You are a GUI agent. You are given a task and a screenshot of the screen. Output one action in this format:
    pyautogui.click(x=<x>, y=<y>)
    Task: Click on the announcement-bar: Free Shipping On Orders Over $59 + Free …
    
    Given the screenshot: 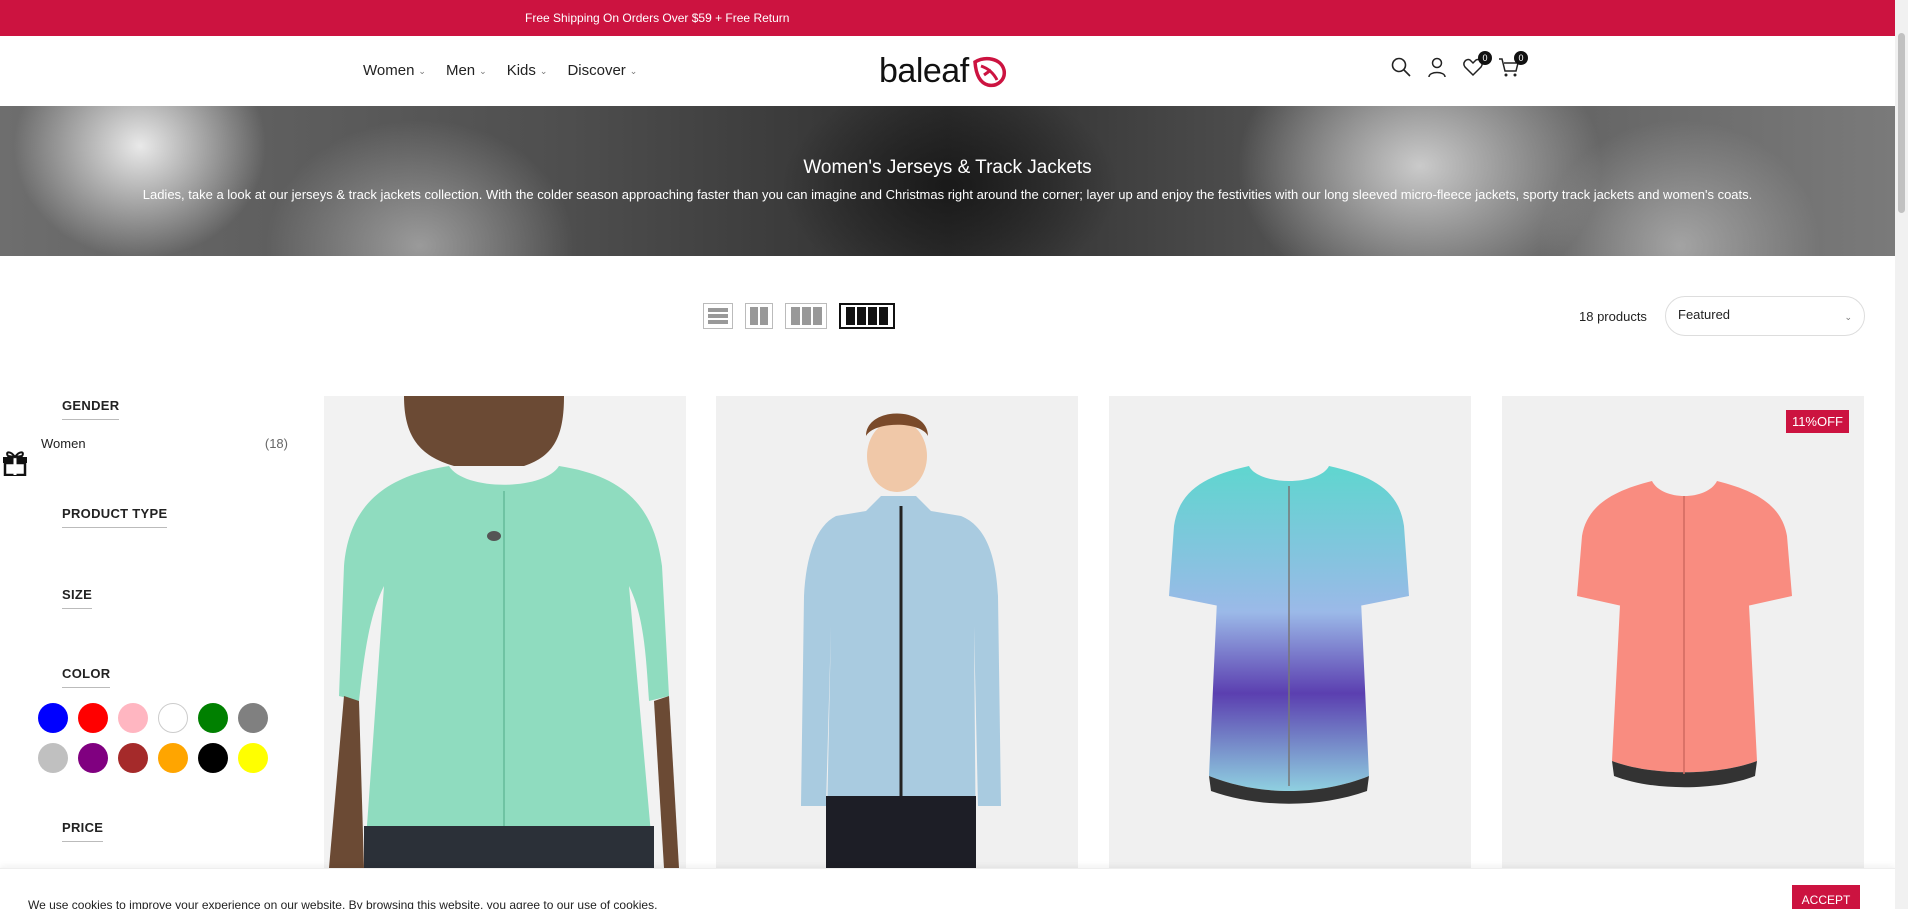 What is the action you would take?
    pyautogui.click(x=947, y=18)
    